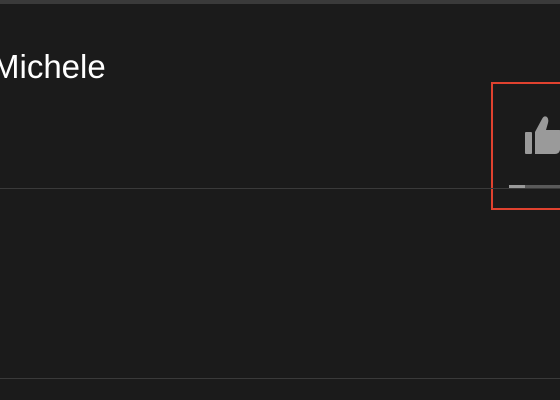  I want to click on video-title: Michele, so click(53, 66).